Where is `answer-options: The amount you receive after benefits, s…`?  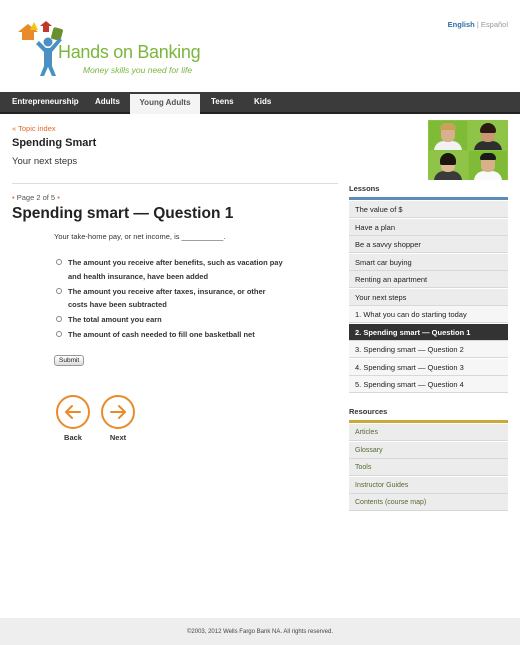 answer-options: The amount you receive after benefits, s… is located at coordinates (171, 299).